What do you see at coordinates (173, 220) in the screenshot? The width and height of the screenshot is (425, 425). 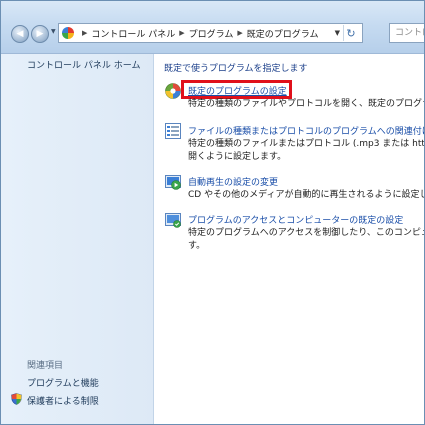 I see `program-access-icon` at bounding box center [173, 220].